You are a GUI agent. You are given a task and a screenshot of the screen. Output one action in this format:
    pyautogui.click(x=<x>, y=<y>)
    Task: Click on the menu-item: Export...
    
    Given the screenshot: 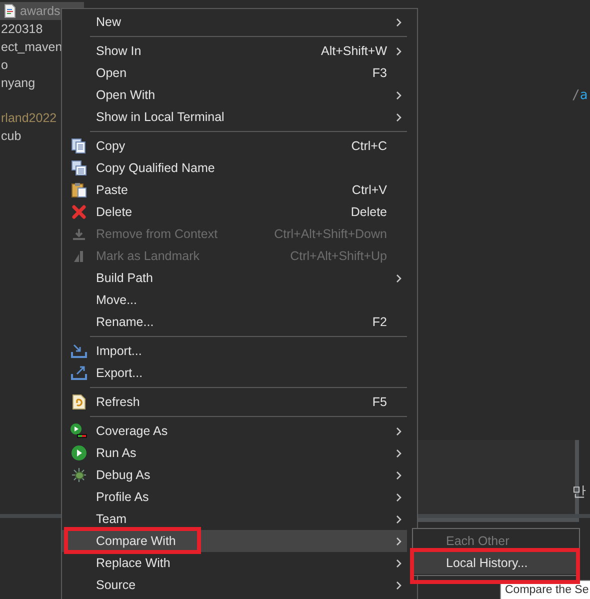 What is the action you would take?
    pyautogui.click(x=234, y=373)
    